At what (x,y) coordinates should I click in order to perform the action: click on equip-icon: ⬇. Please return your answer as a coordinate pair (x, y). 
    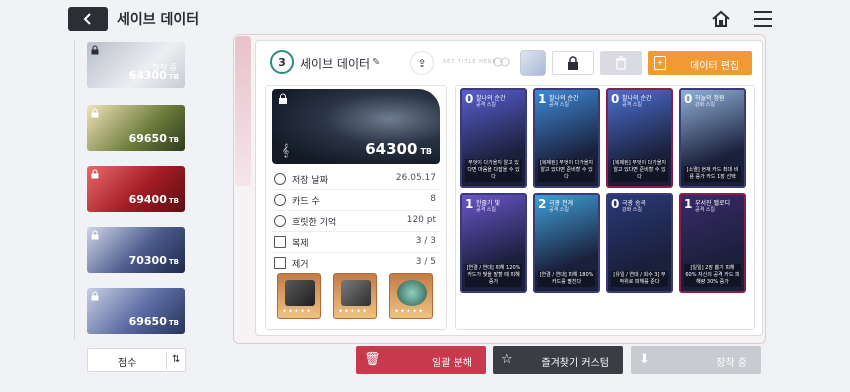
    Looking at the image, I should click on (644, 359).